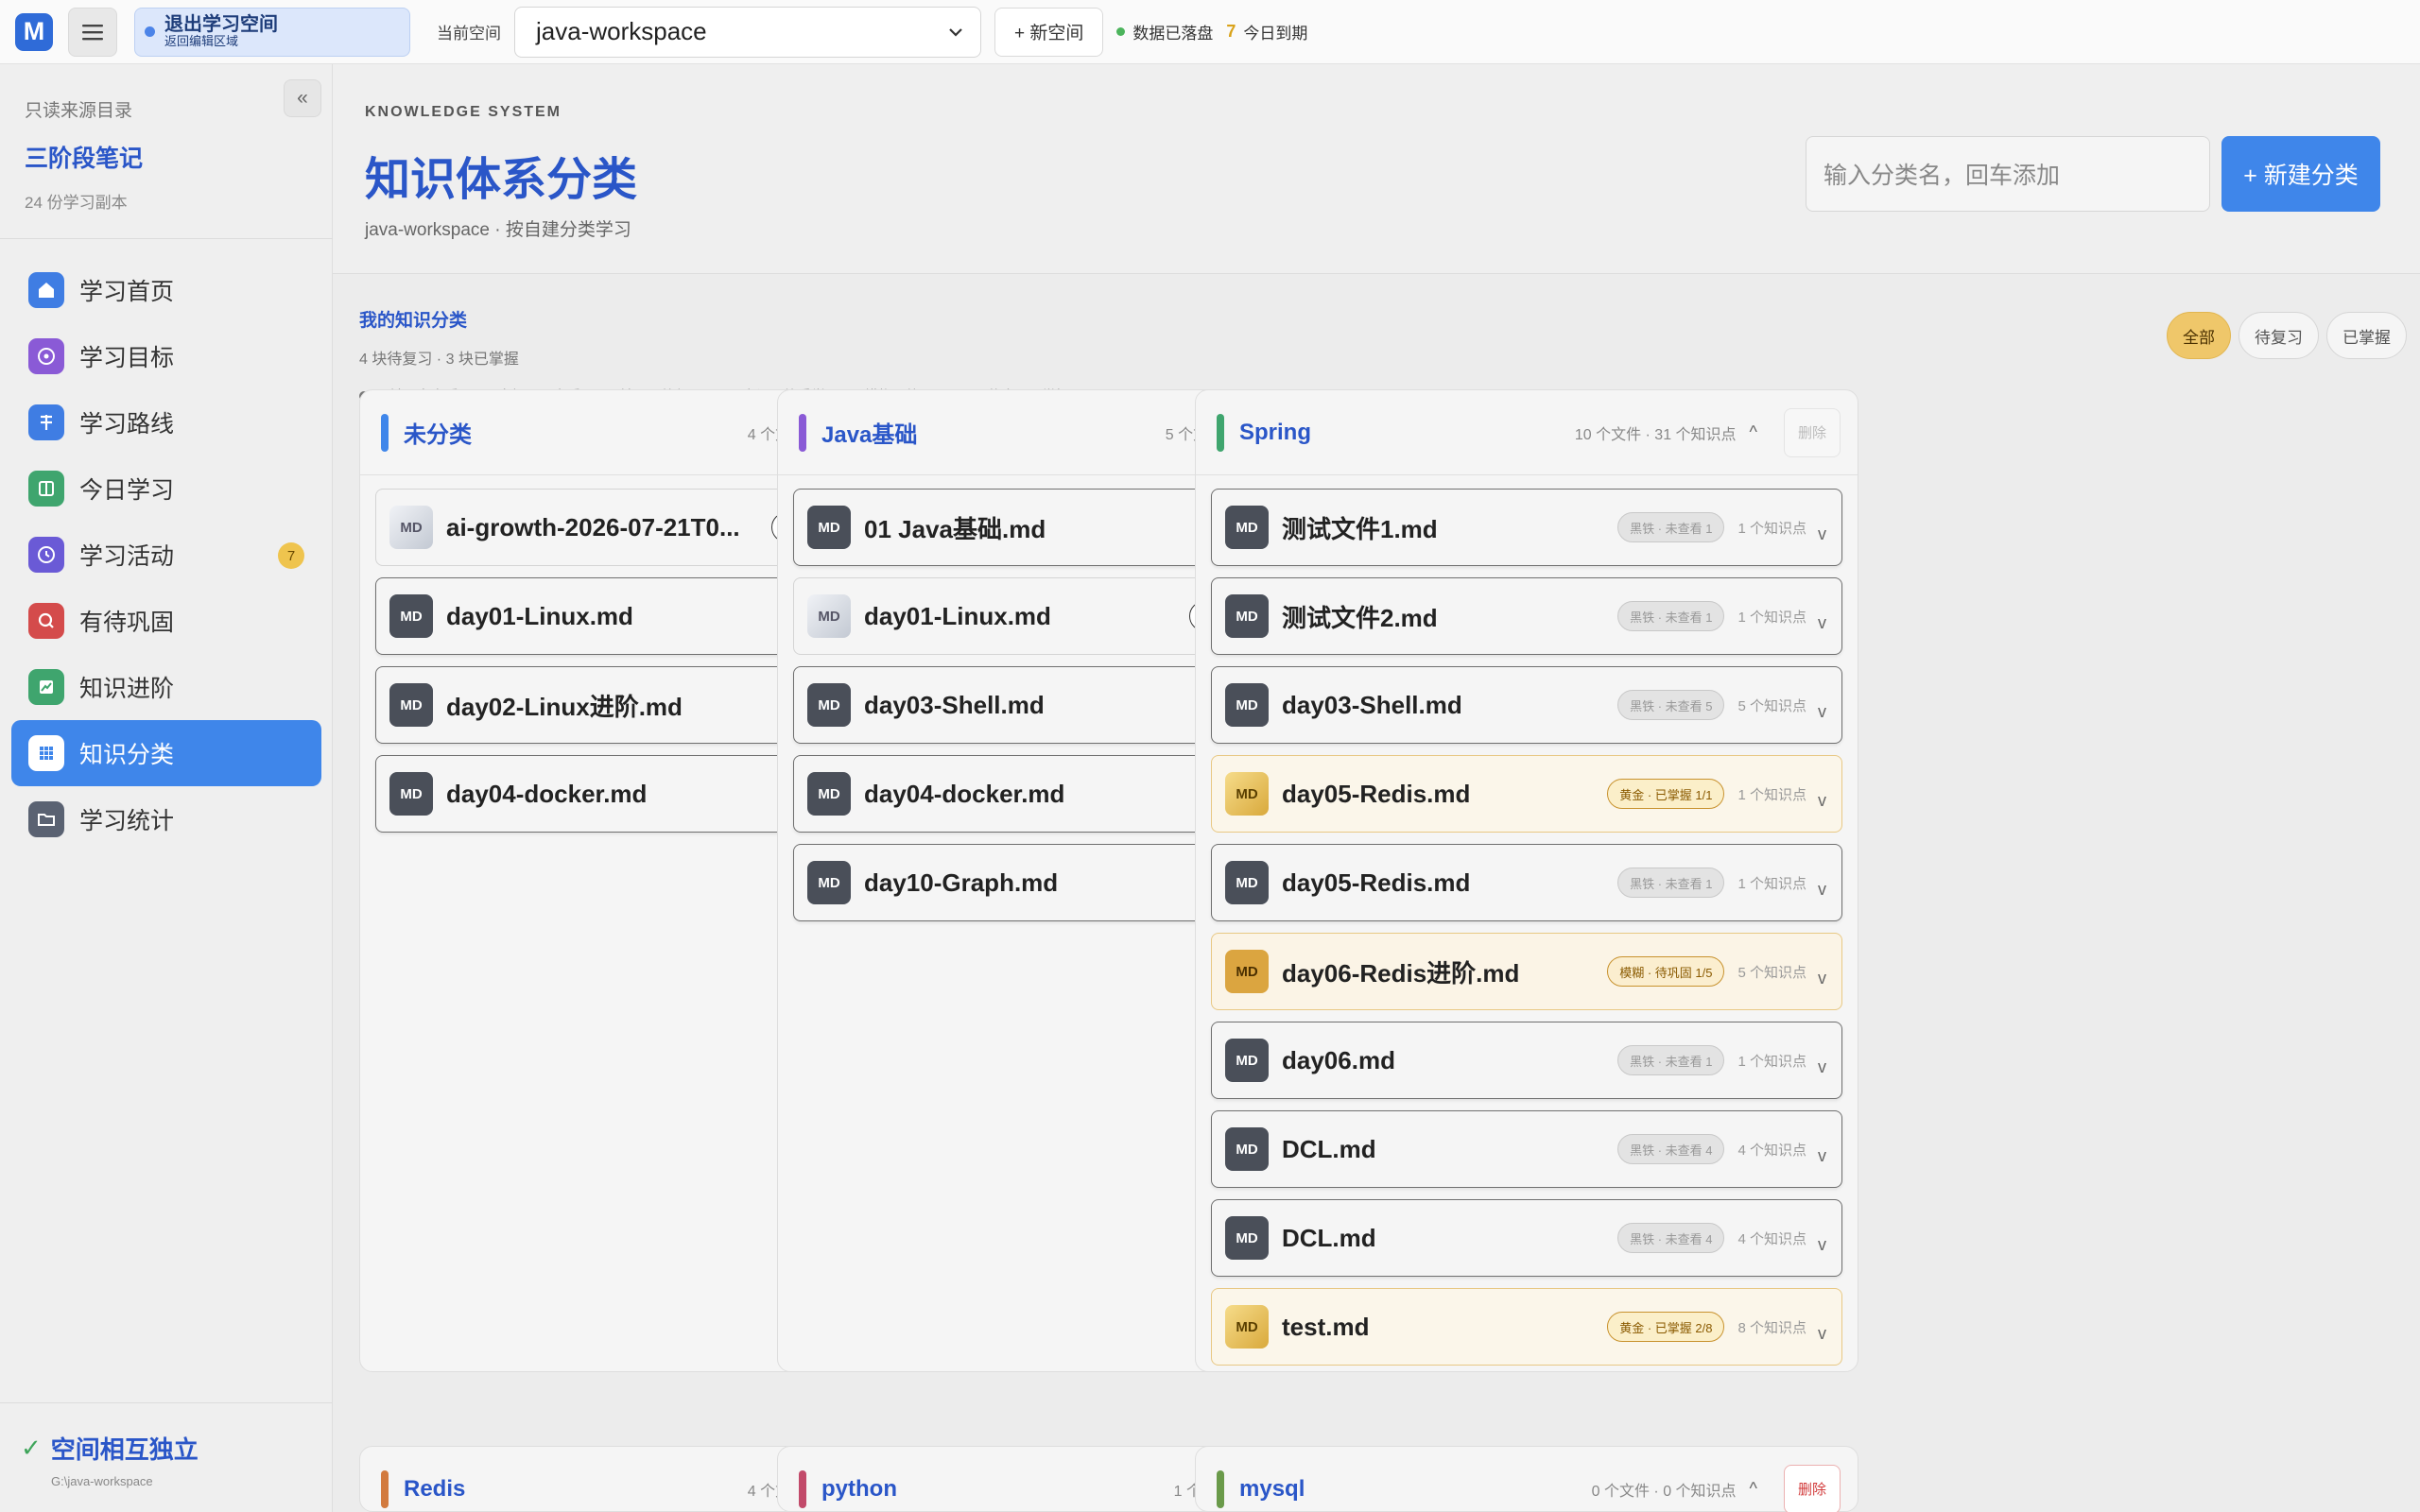 The width and height of the screenshot is (2420, 1512). I want to click on filter-button: 全部, so click(2199, 335).